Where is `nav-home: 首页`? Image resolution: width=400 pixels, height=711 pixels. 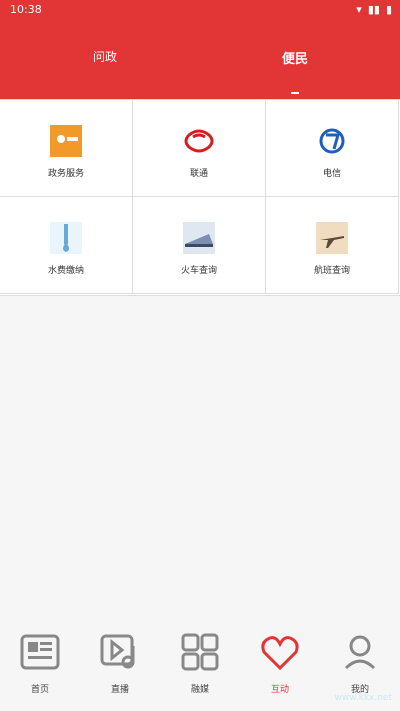
nav-home: 首页 is located at coordinates (40, 657).